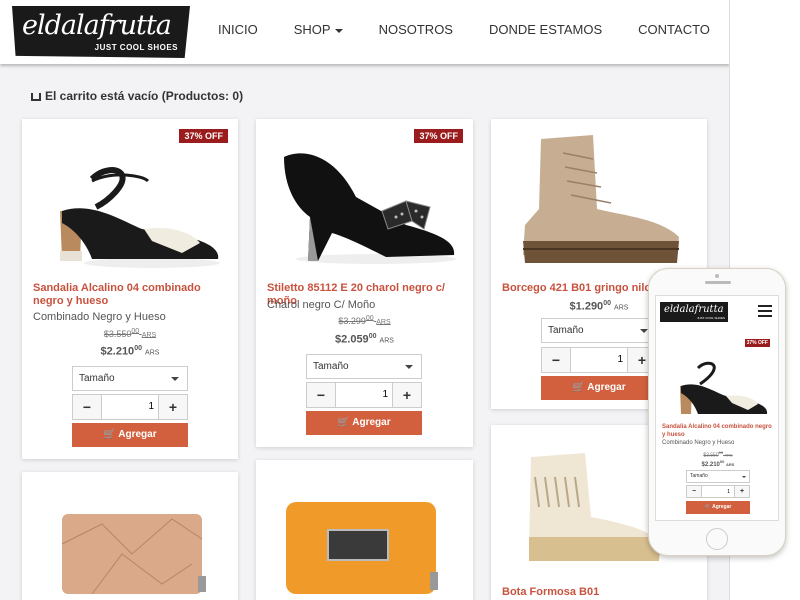  I want to click on mobile-product-image, so click(718, 386).